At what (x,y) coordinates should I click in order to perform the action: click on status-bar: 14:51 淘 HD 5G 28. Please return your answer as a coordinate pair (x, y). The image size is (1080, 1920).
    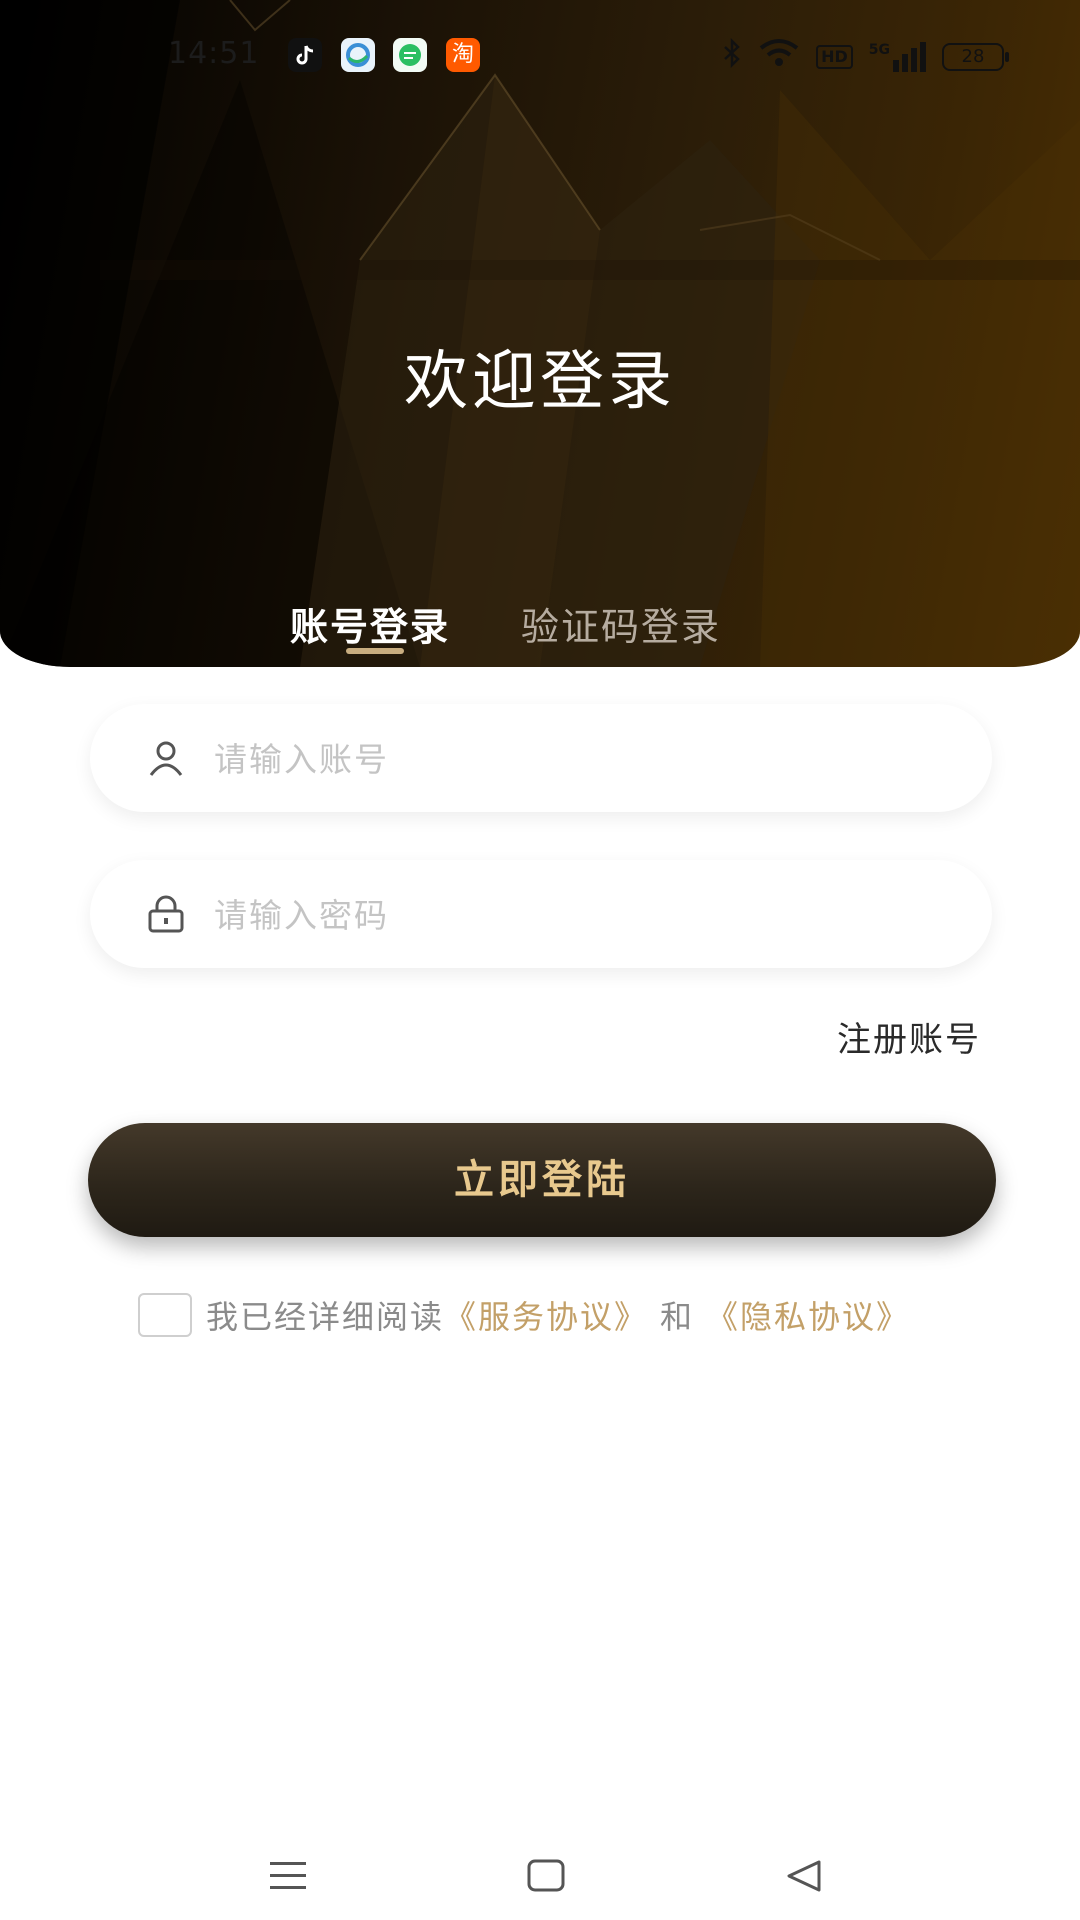
    Looking at the image, I should click on (540, 55).